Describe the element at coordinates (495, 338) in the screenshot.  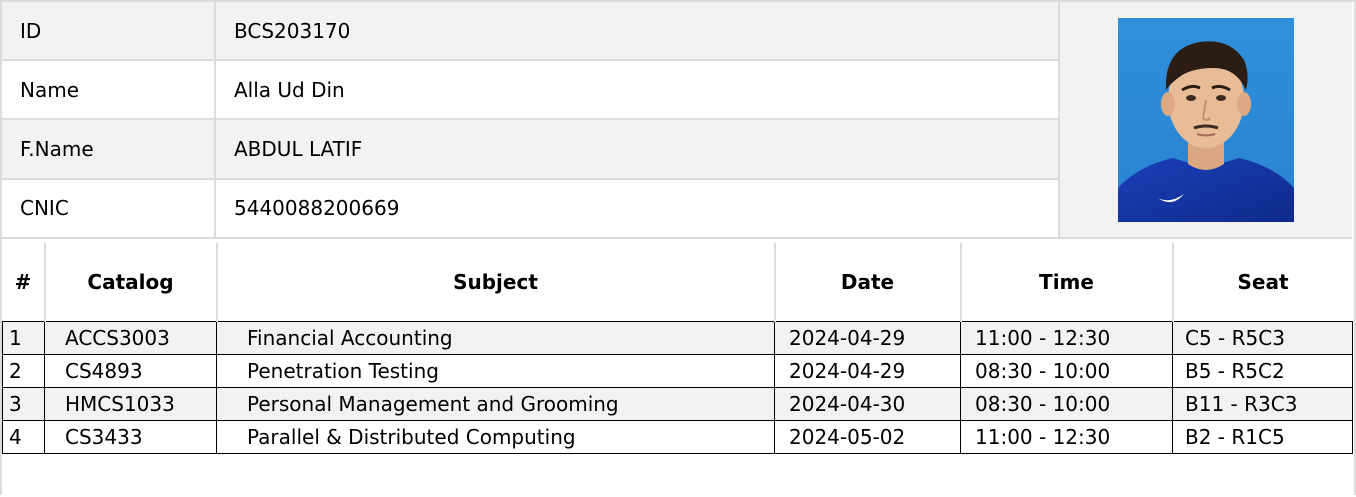
I see `row-subject: Financial Accounting` at that location.